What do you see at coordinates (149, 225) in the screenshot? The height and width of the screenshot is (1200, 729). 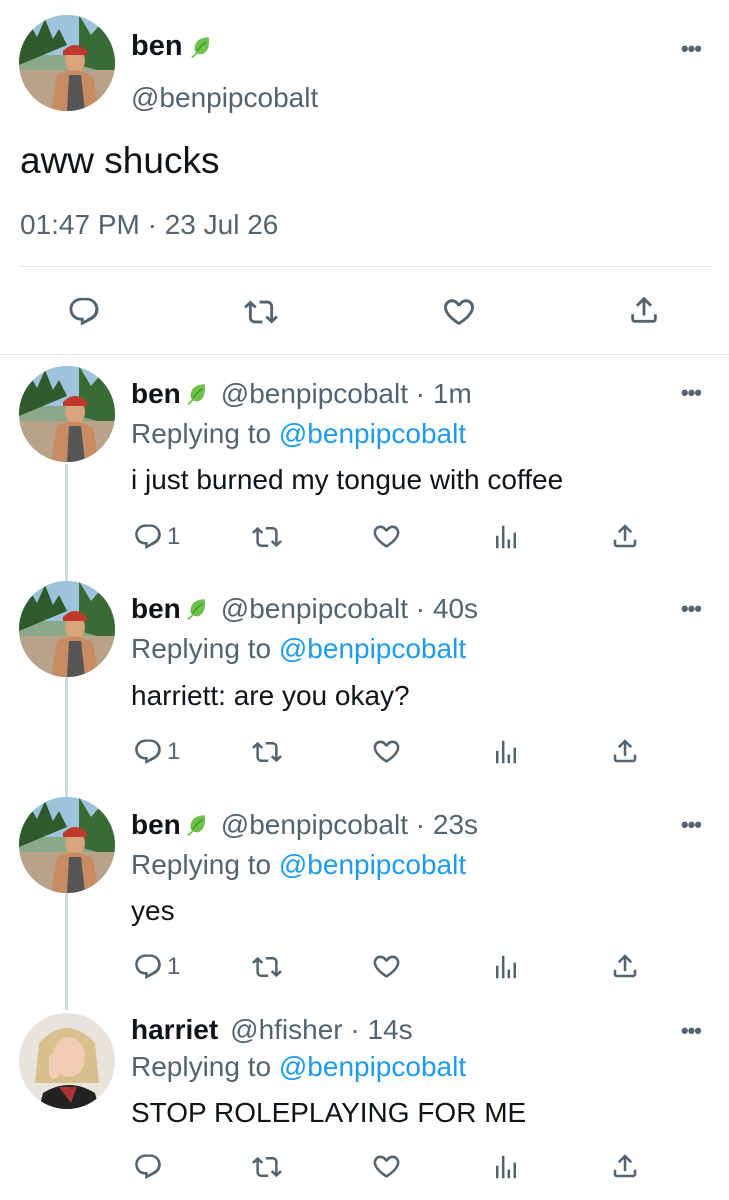 I see `tweet-timestamp: 01:47 PM · 23 Jul 26` at bounding box center [149, 225].